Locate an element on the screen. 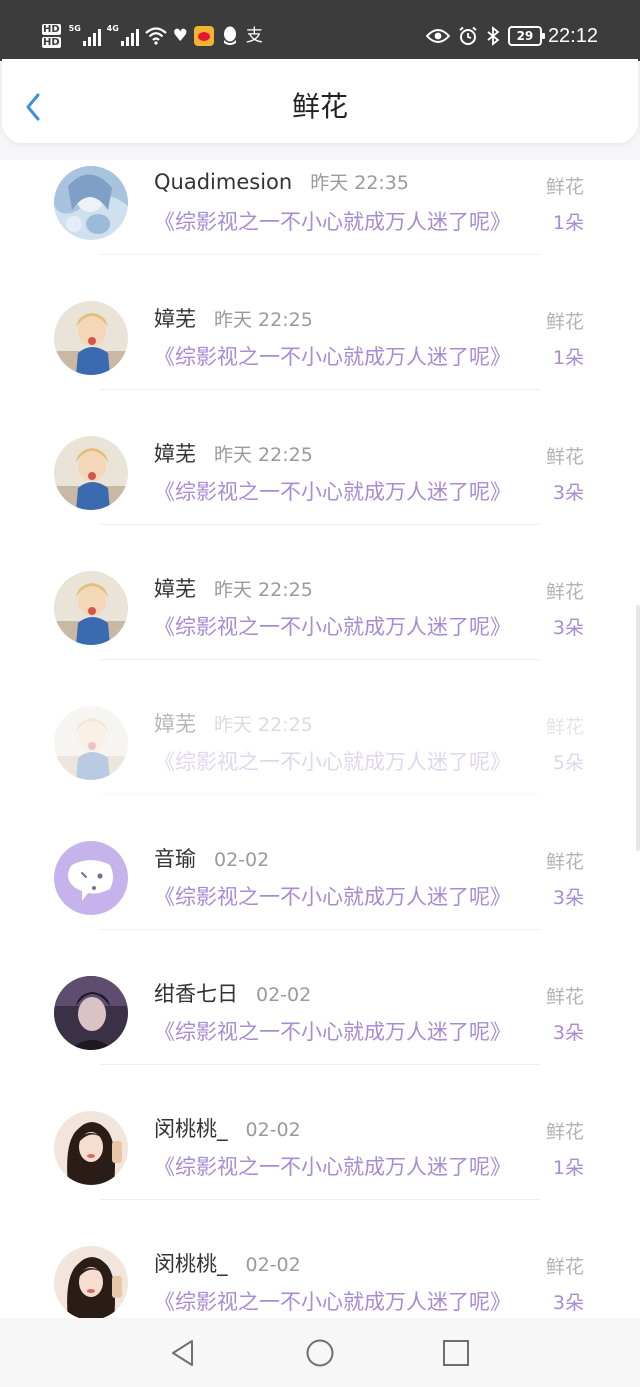  bluetooth-icon is located at coordinates (493, 36).